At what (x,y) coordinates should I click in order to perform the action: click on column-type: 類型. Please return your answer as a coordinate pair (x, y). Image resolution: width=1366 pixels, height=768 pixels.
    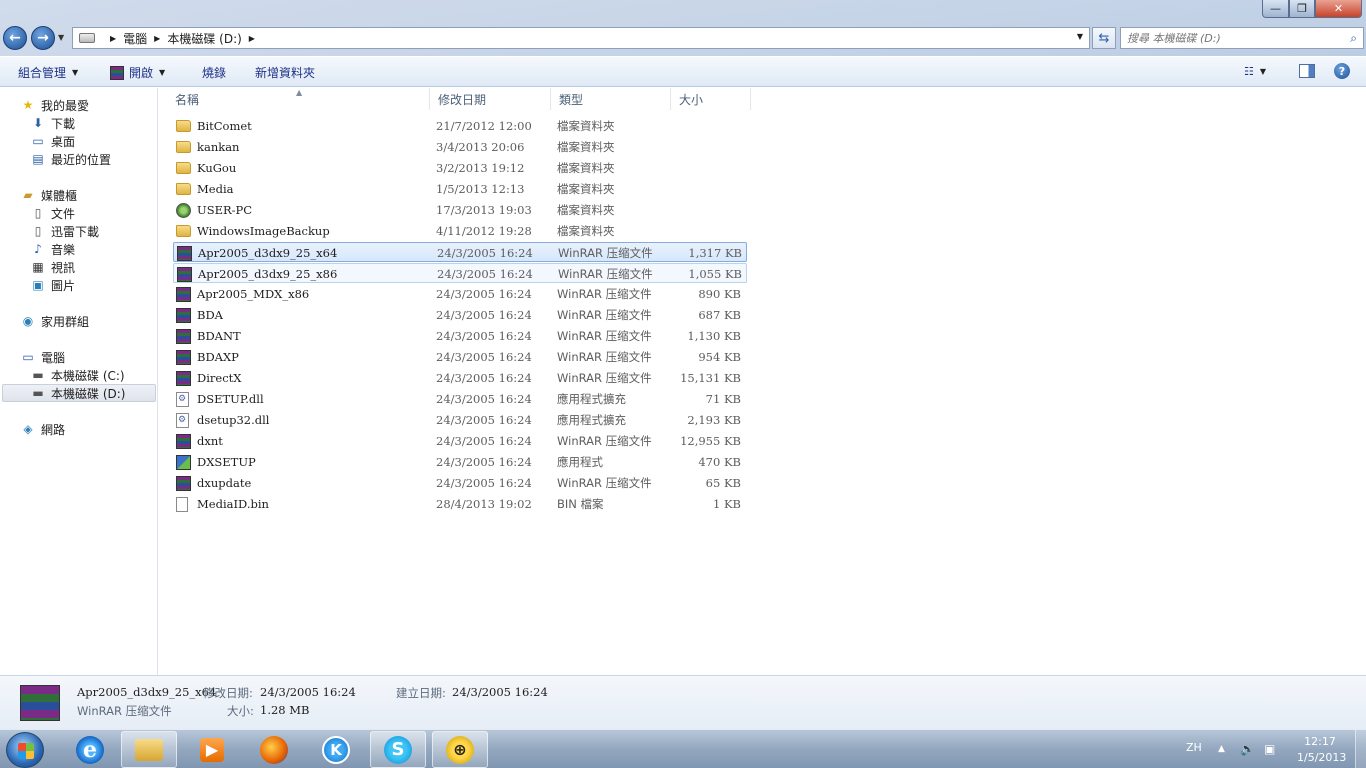
    Looking at the image, I should click on (611, 99).